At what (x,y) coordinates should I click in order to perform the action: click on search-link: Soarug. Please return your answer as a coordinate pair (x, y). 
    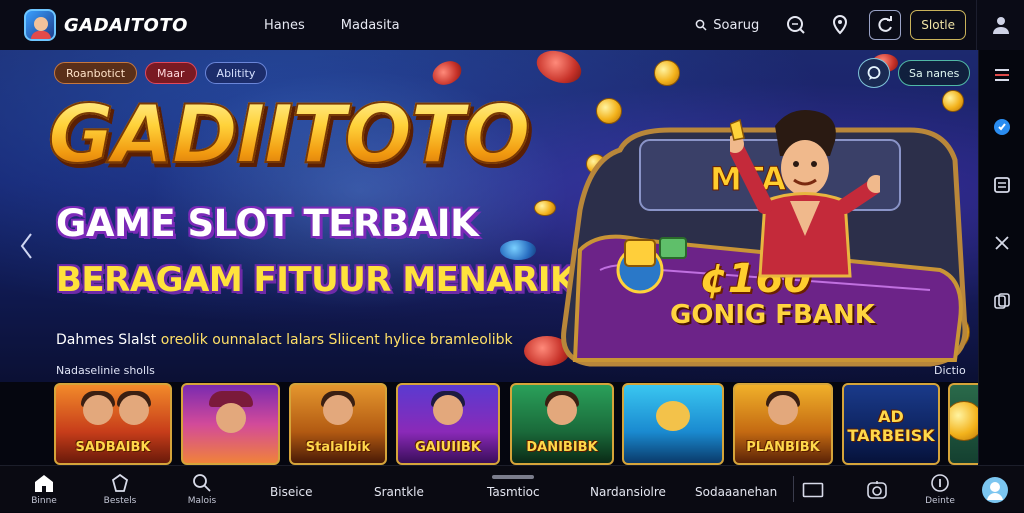
    Looking at the image, I should click on (727, 25).